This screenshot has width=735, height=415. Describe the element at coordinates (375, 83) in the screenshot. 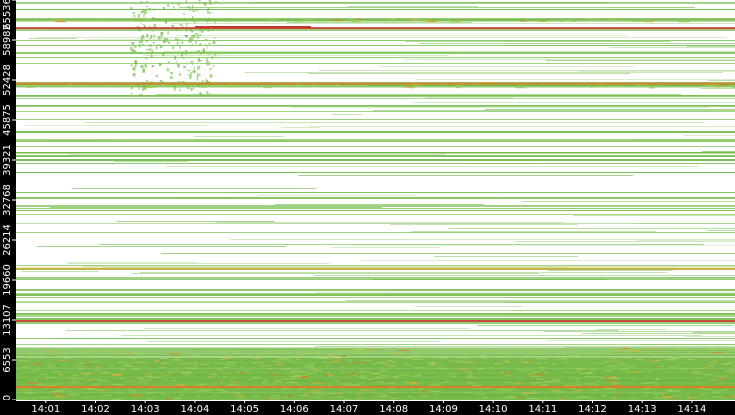

I see `notable-line` at that location.